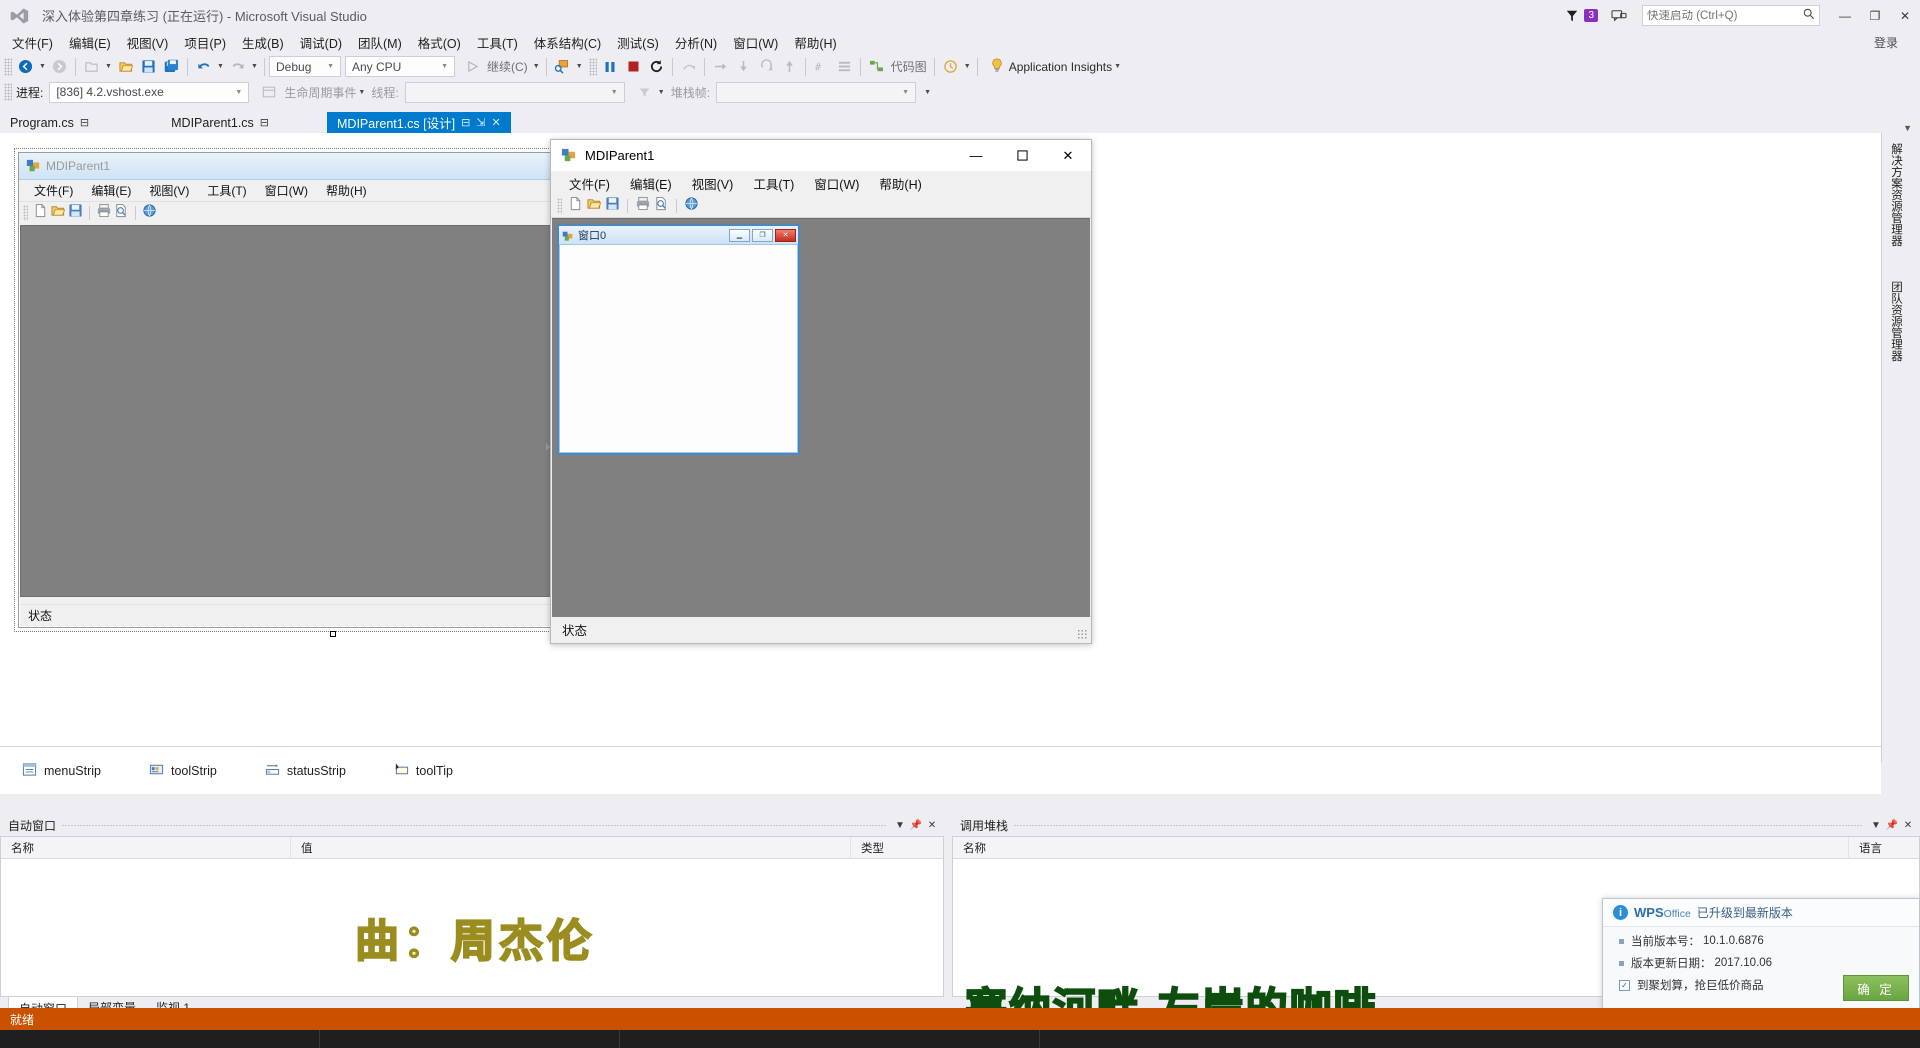  What do you see at coordinates (49, 122) in the screenshot?
I see `tab-program-cs: Program.cs ⊟` at bounding box center [49, 122].